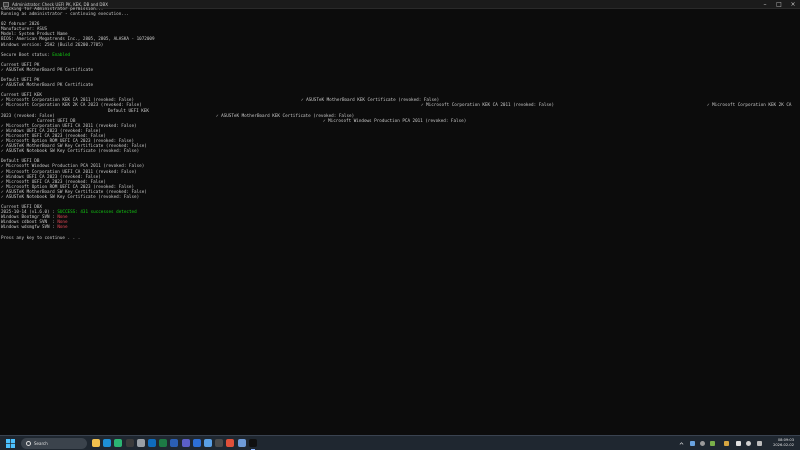 The image size is (800, 450). I want to click on brave-icon, so click(230, 443).